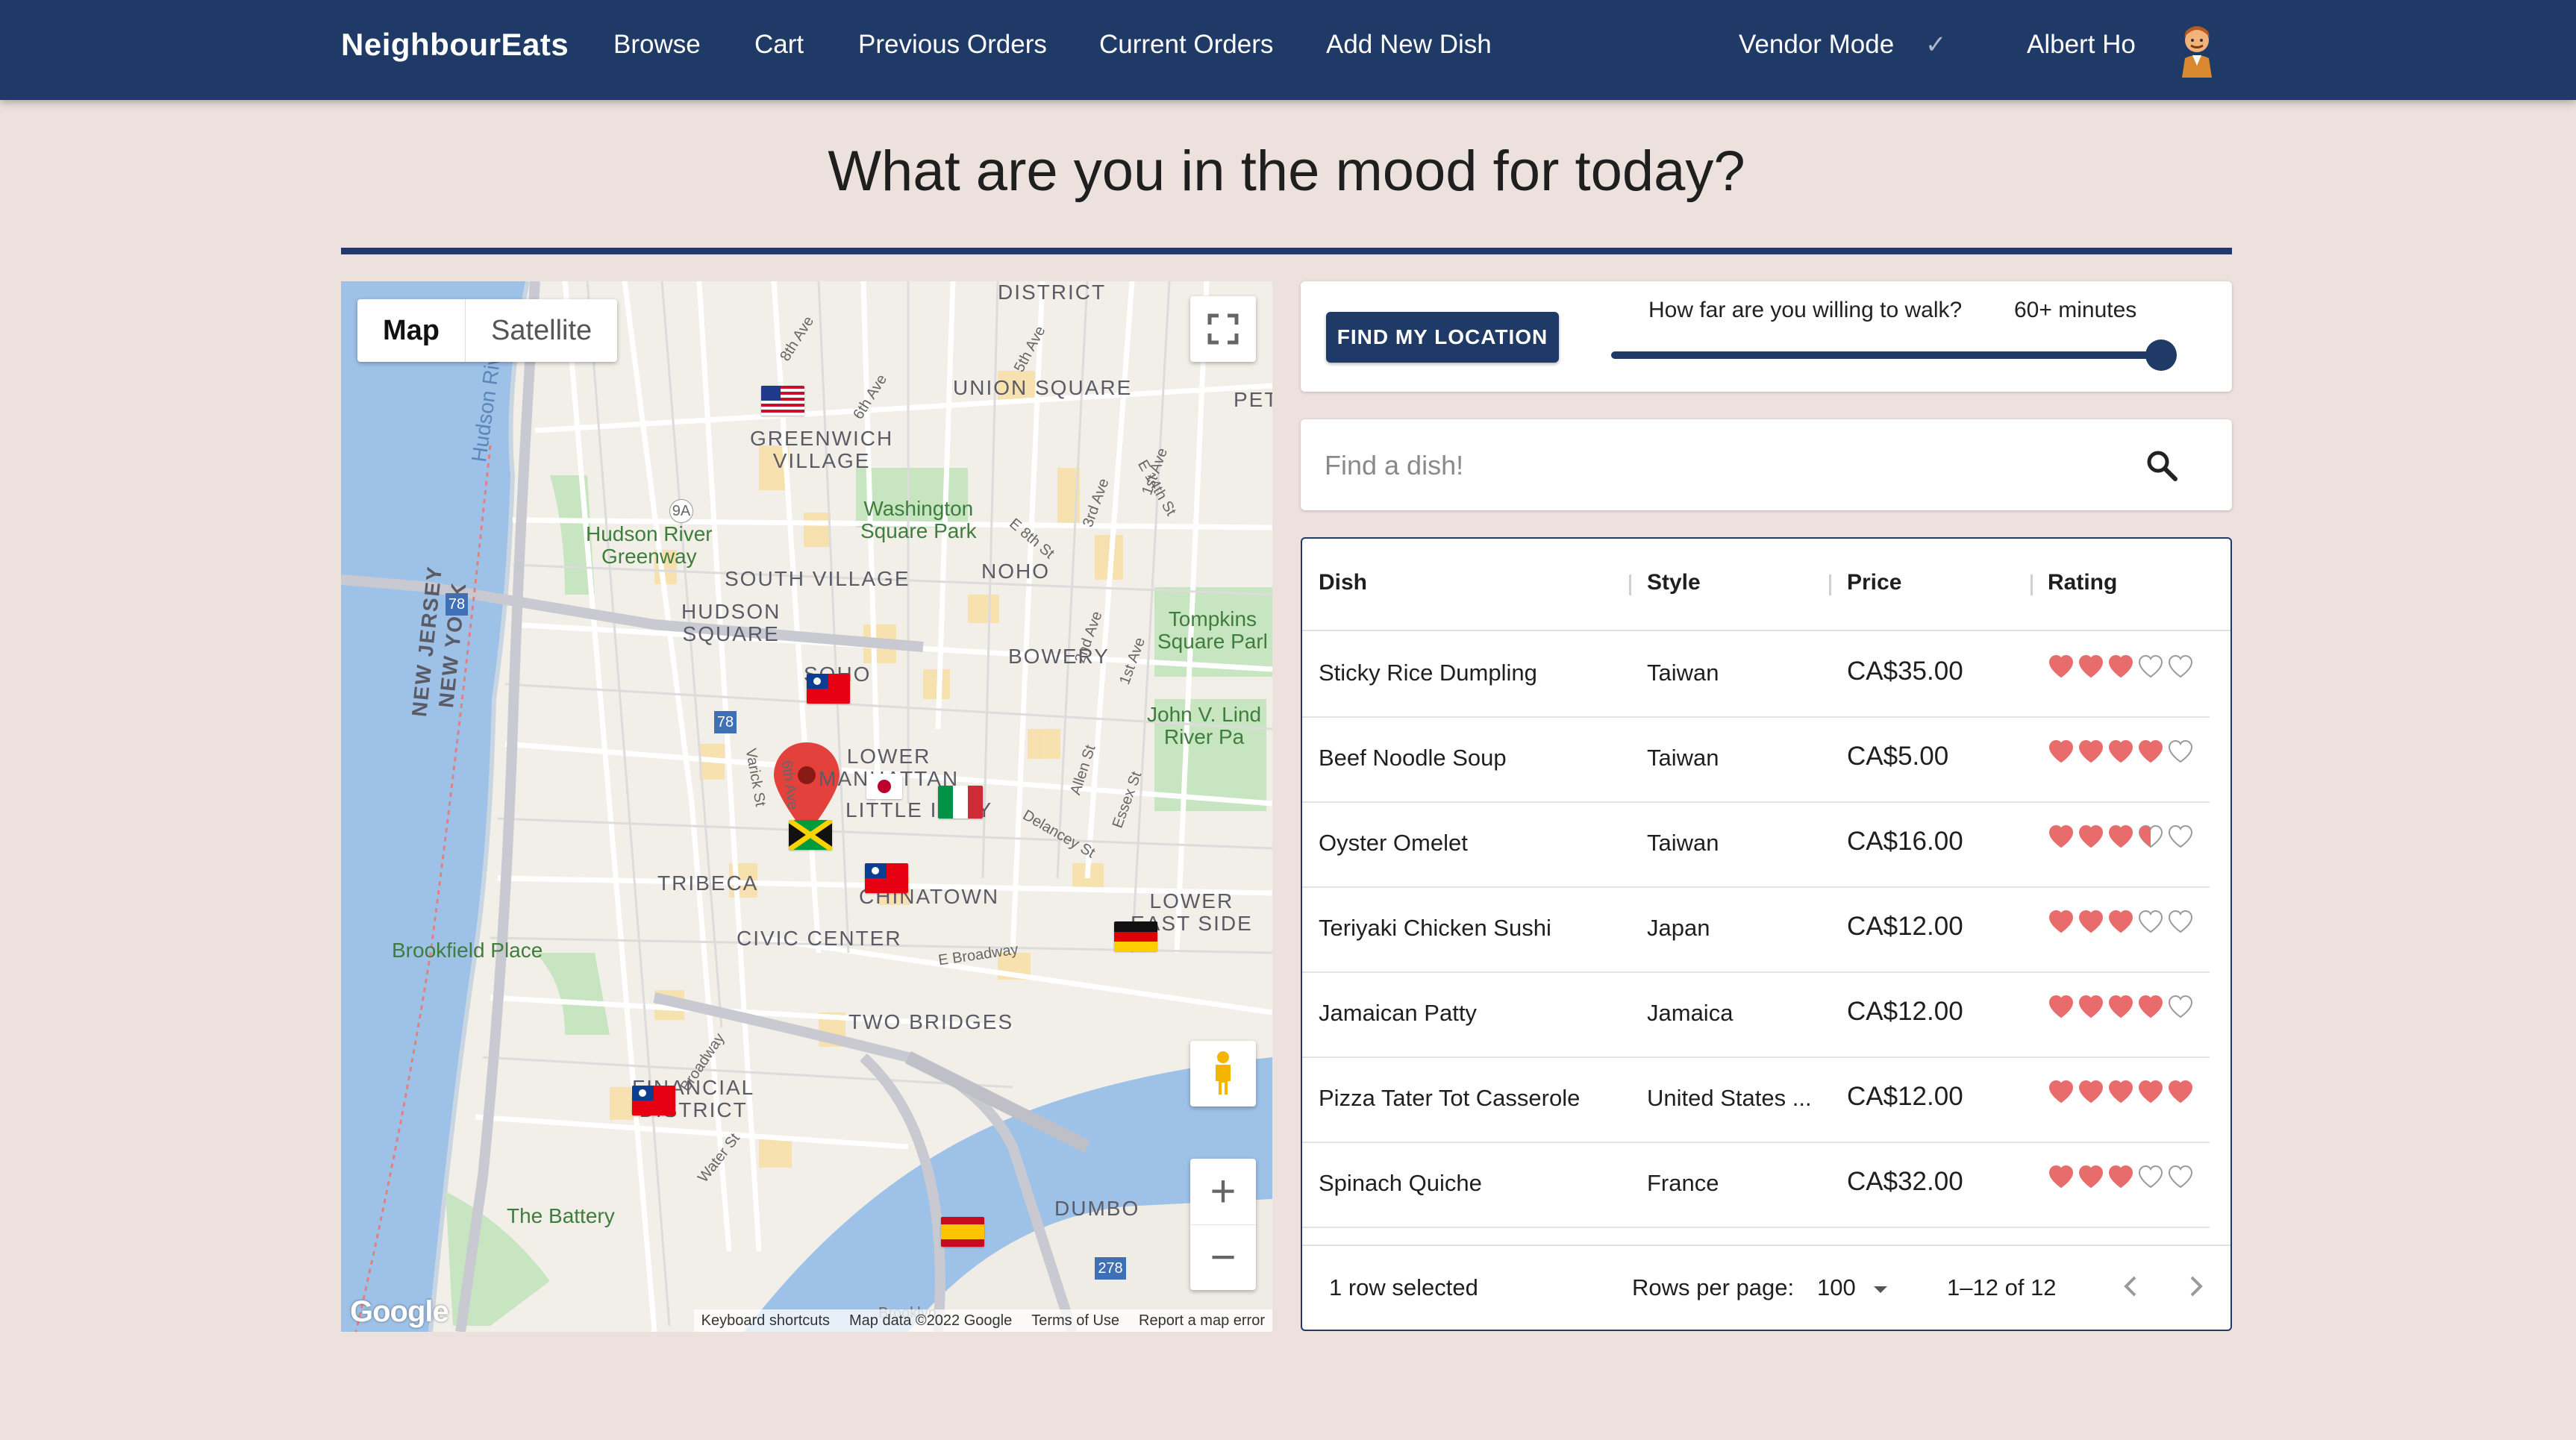 This screenshot has width=2576, height=1440. I want to click on dish-style-cell: Taiwan, so click(1683, 758).